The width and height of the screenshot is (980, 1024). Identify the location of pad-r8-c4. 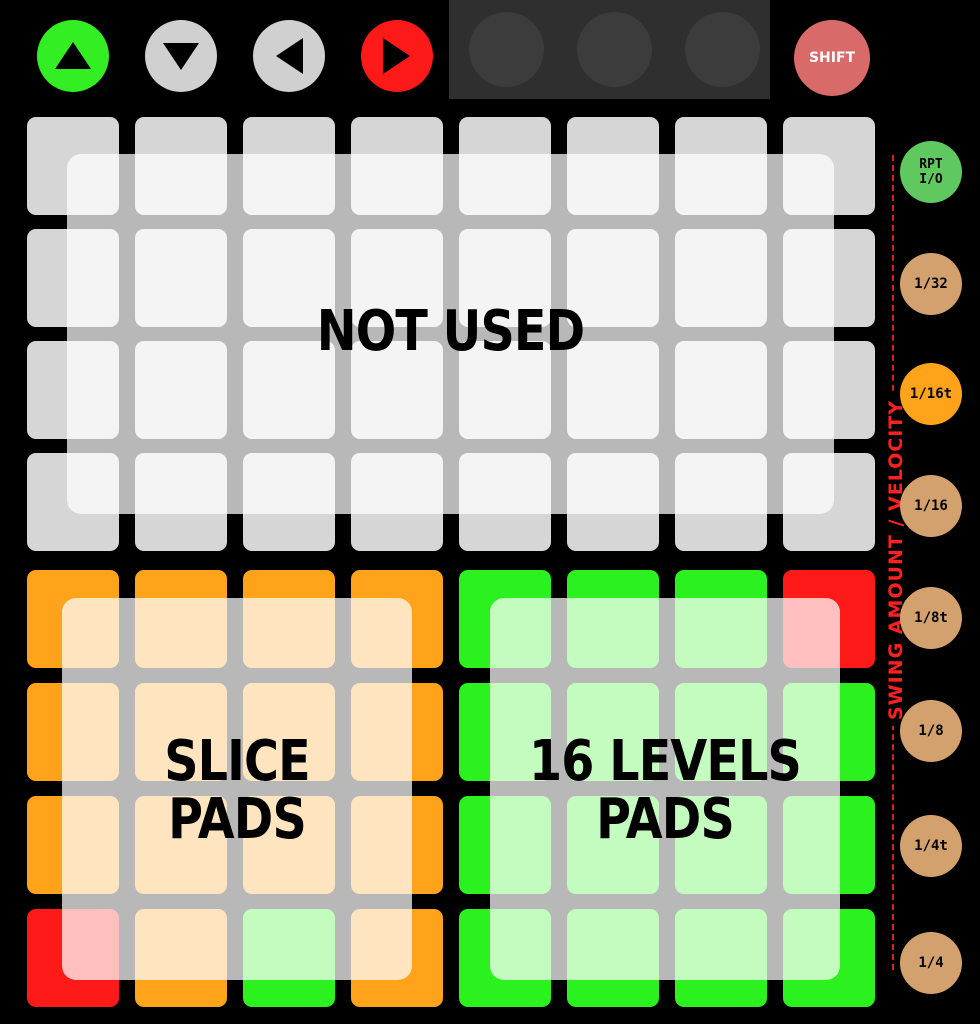
(397, 958).